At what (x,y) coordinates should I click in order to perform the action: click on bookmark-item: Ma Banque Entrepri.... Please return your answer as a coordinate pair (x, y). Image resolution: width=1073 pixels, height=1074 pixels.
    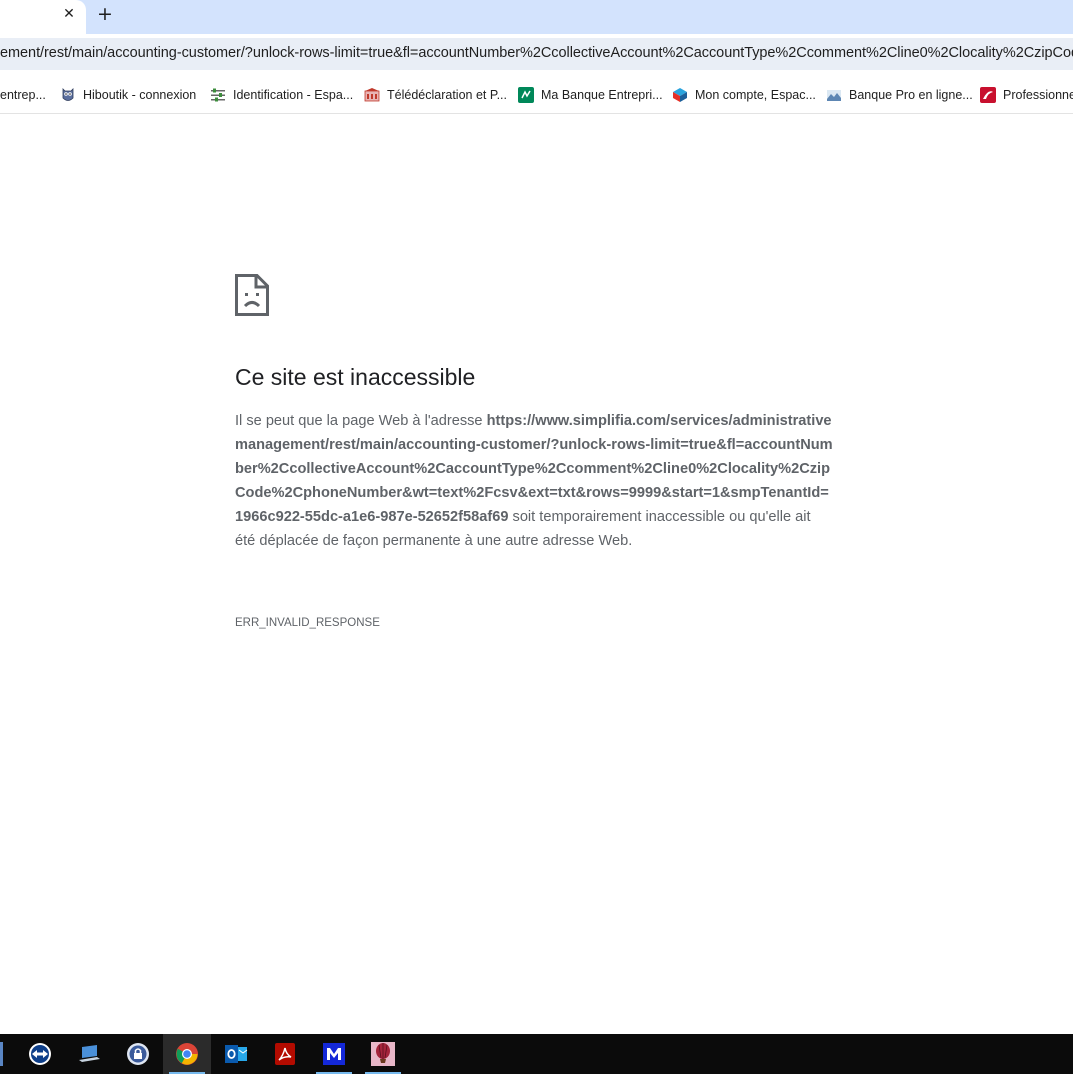
    Looking at the image, I should click on (590, 95).